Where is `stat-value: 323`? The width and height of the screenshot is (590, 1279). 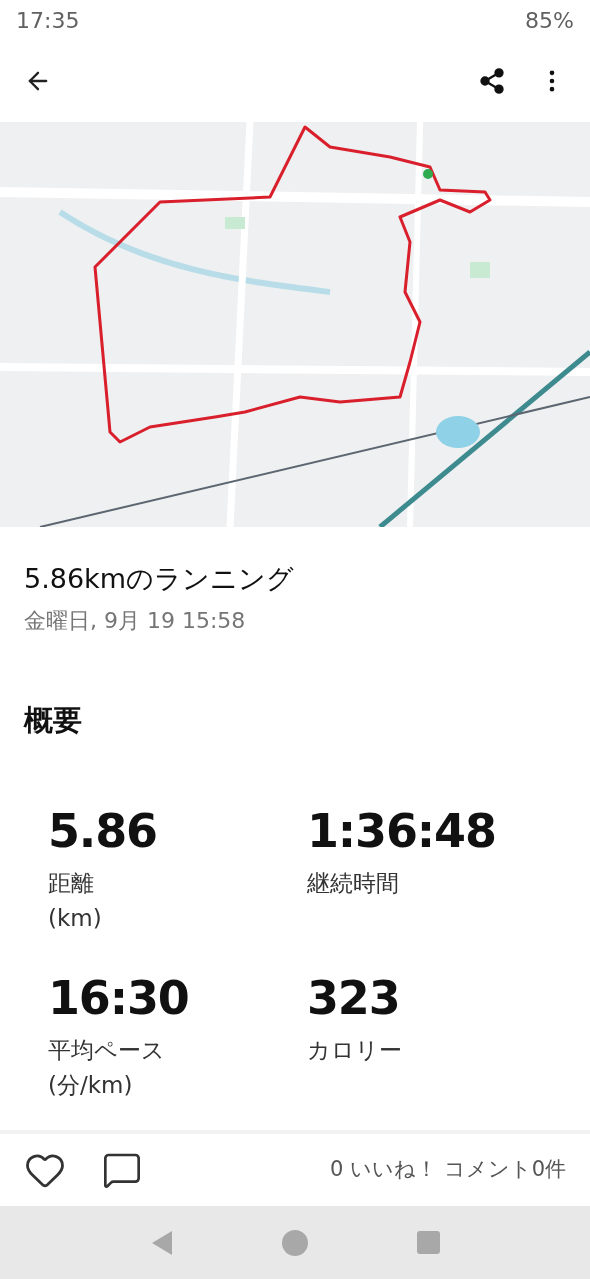 stat-value: 323 is located at coordinates (354, 998).